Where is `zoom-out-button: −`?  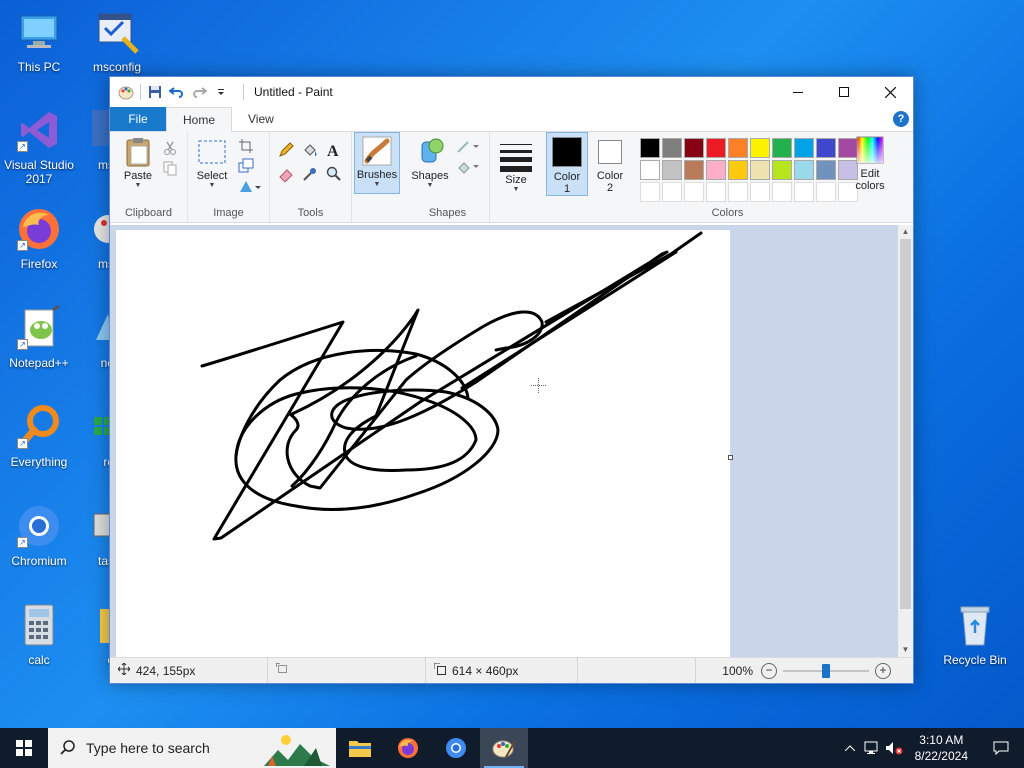 zoom-out-button: − is located at coordinates (769, 670).